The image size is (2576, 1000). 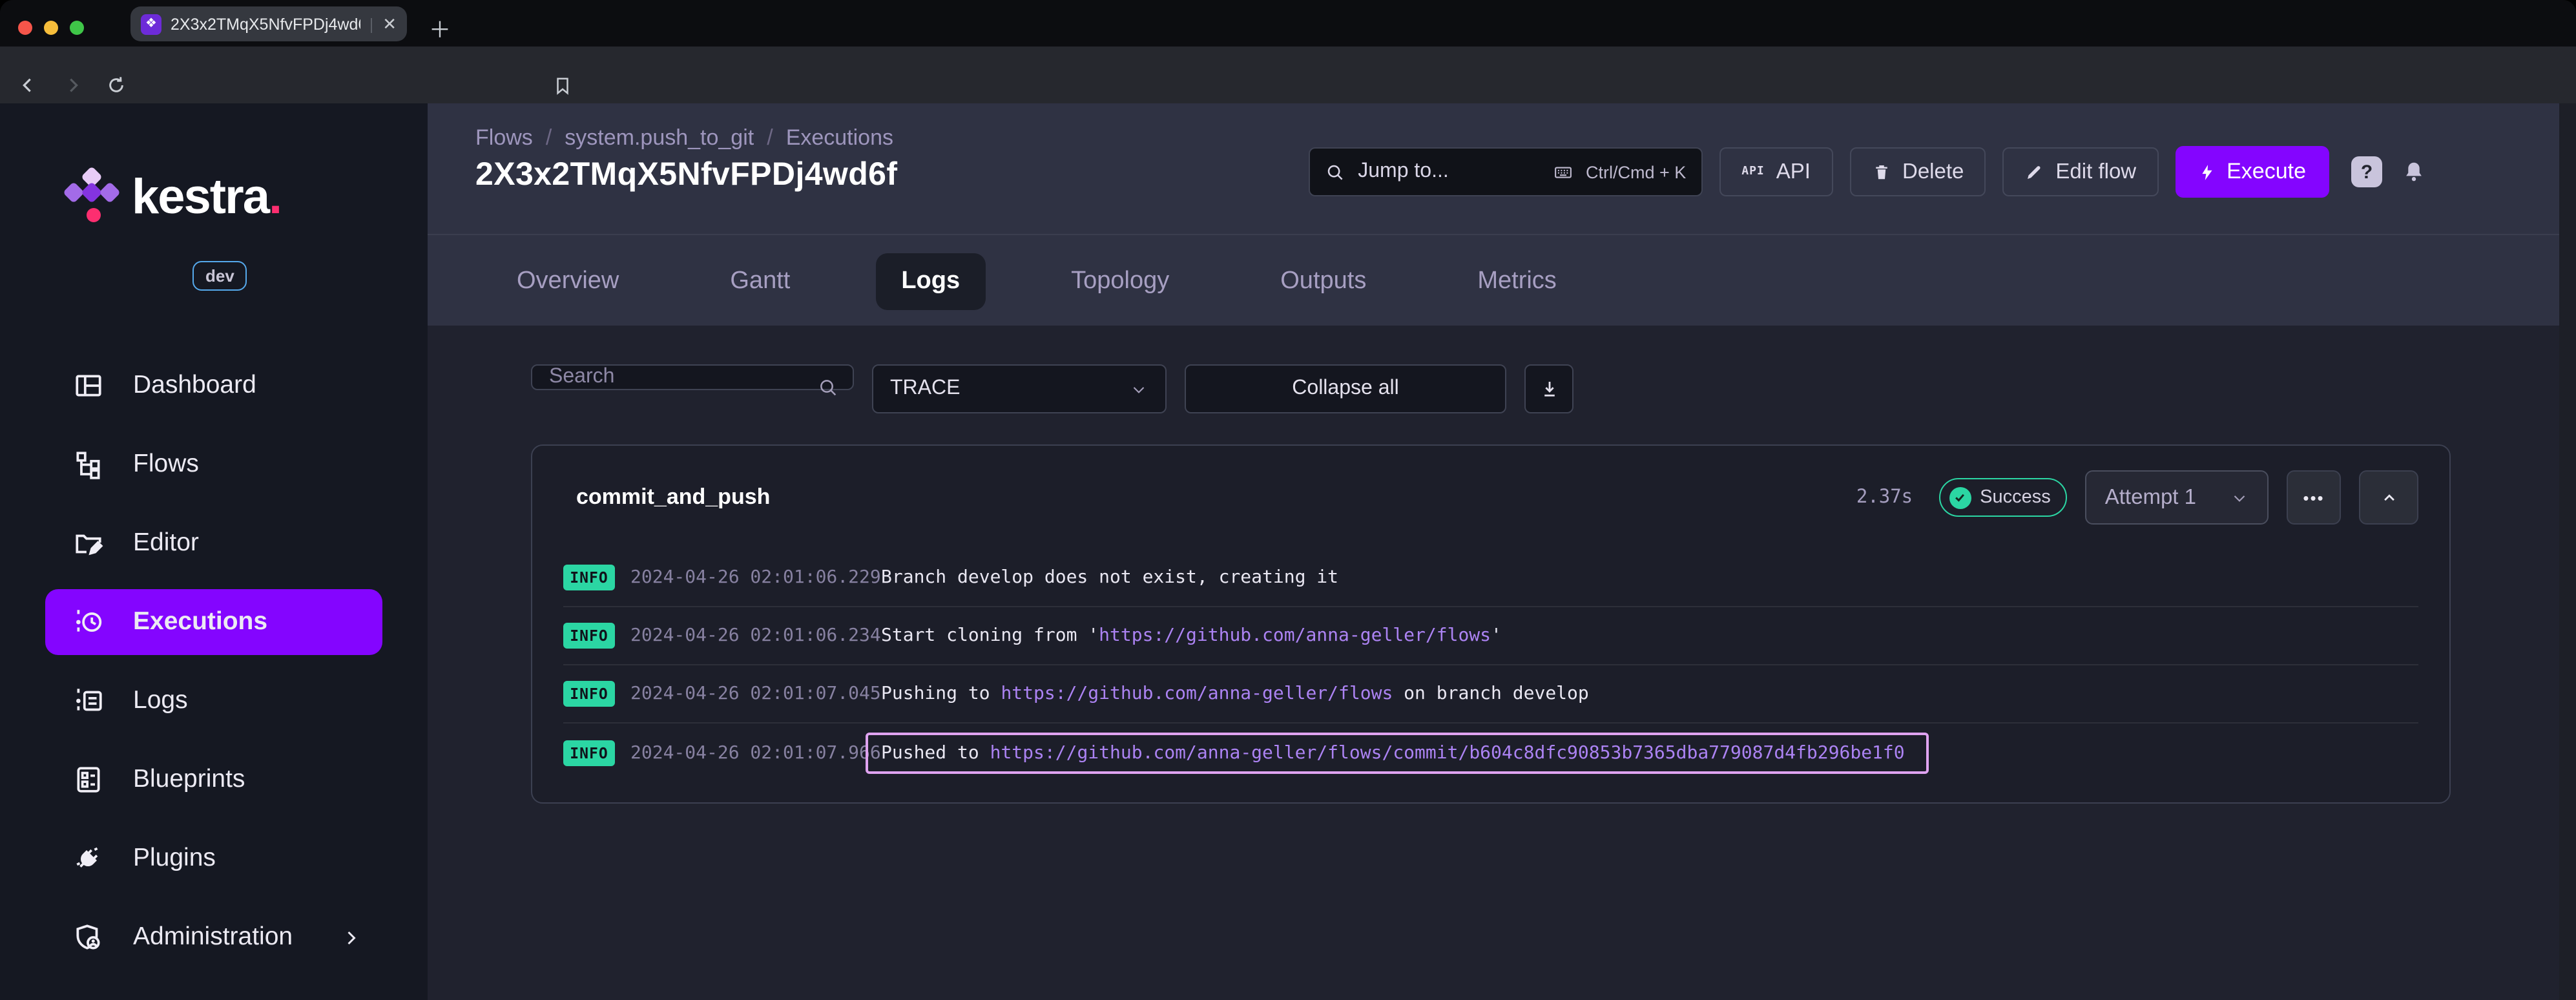 I want to click on api-button: API API, so click(x=1776, y=172).